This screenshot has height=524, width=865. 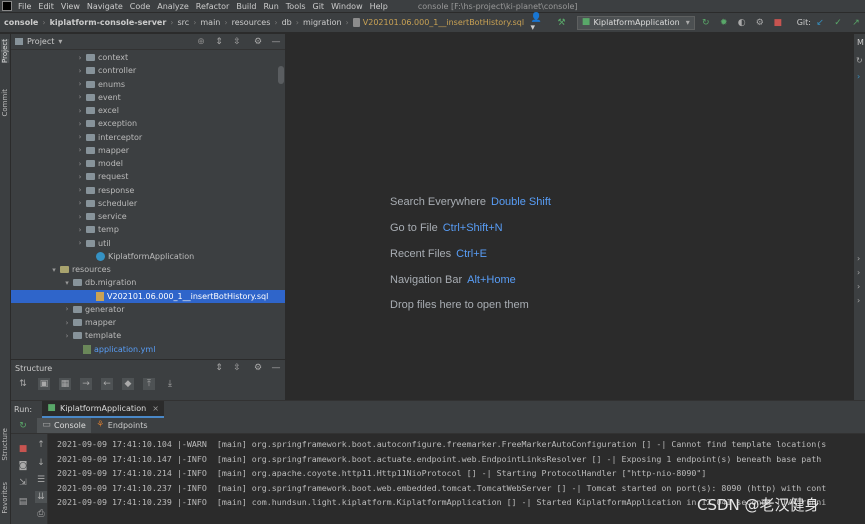 What do you see at coordinates (246, 6) in the screenshot?
I see `menu-build: Build` at bounding box center [246, 6].